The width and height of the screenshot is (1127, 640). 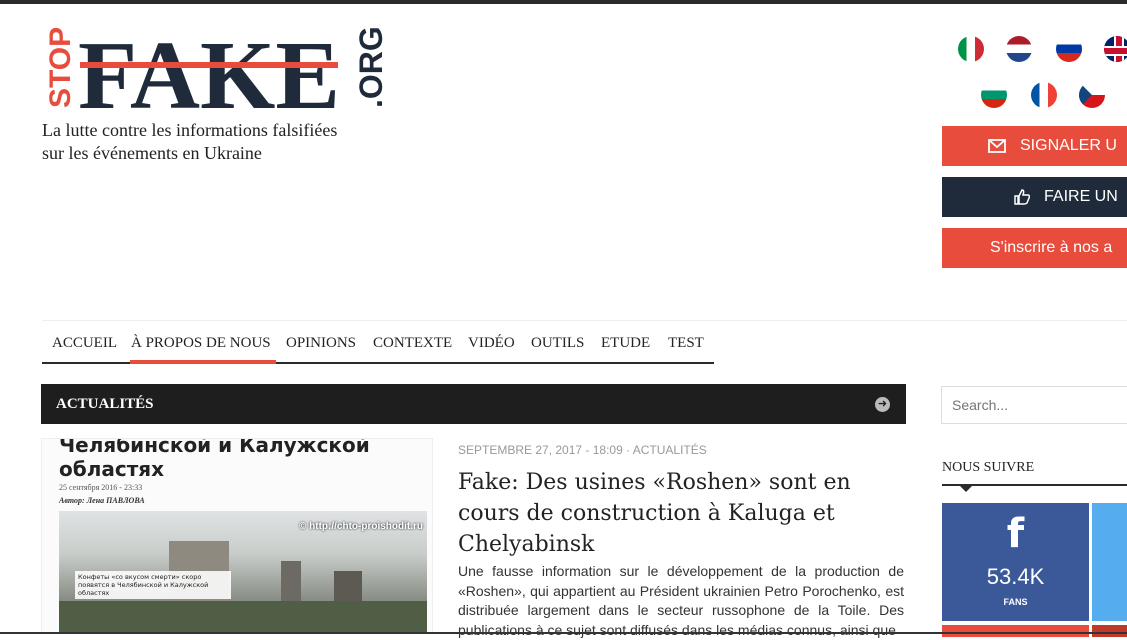 I want to click on flag-czech-icon, so click(x=1092, y=95).